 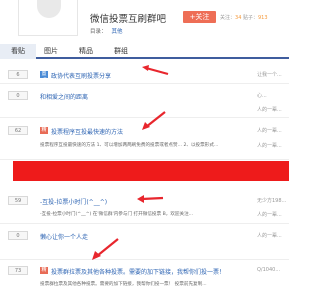 I want to click on thread-title: 政协代表互刷投票分享, so click(x=81, y=75).